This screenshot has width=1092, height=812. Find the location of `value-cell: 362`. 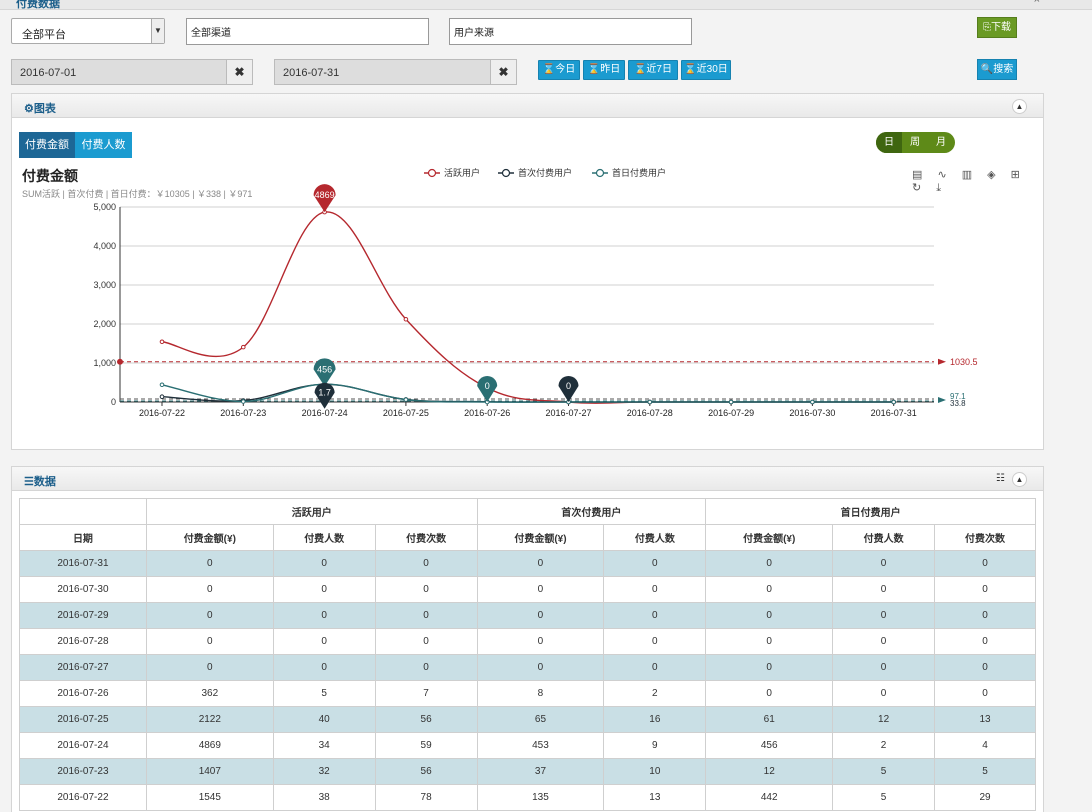

value-cell: 362 is located at coordinates (209, 693).